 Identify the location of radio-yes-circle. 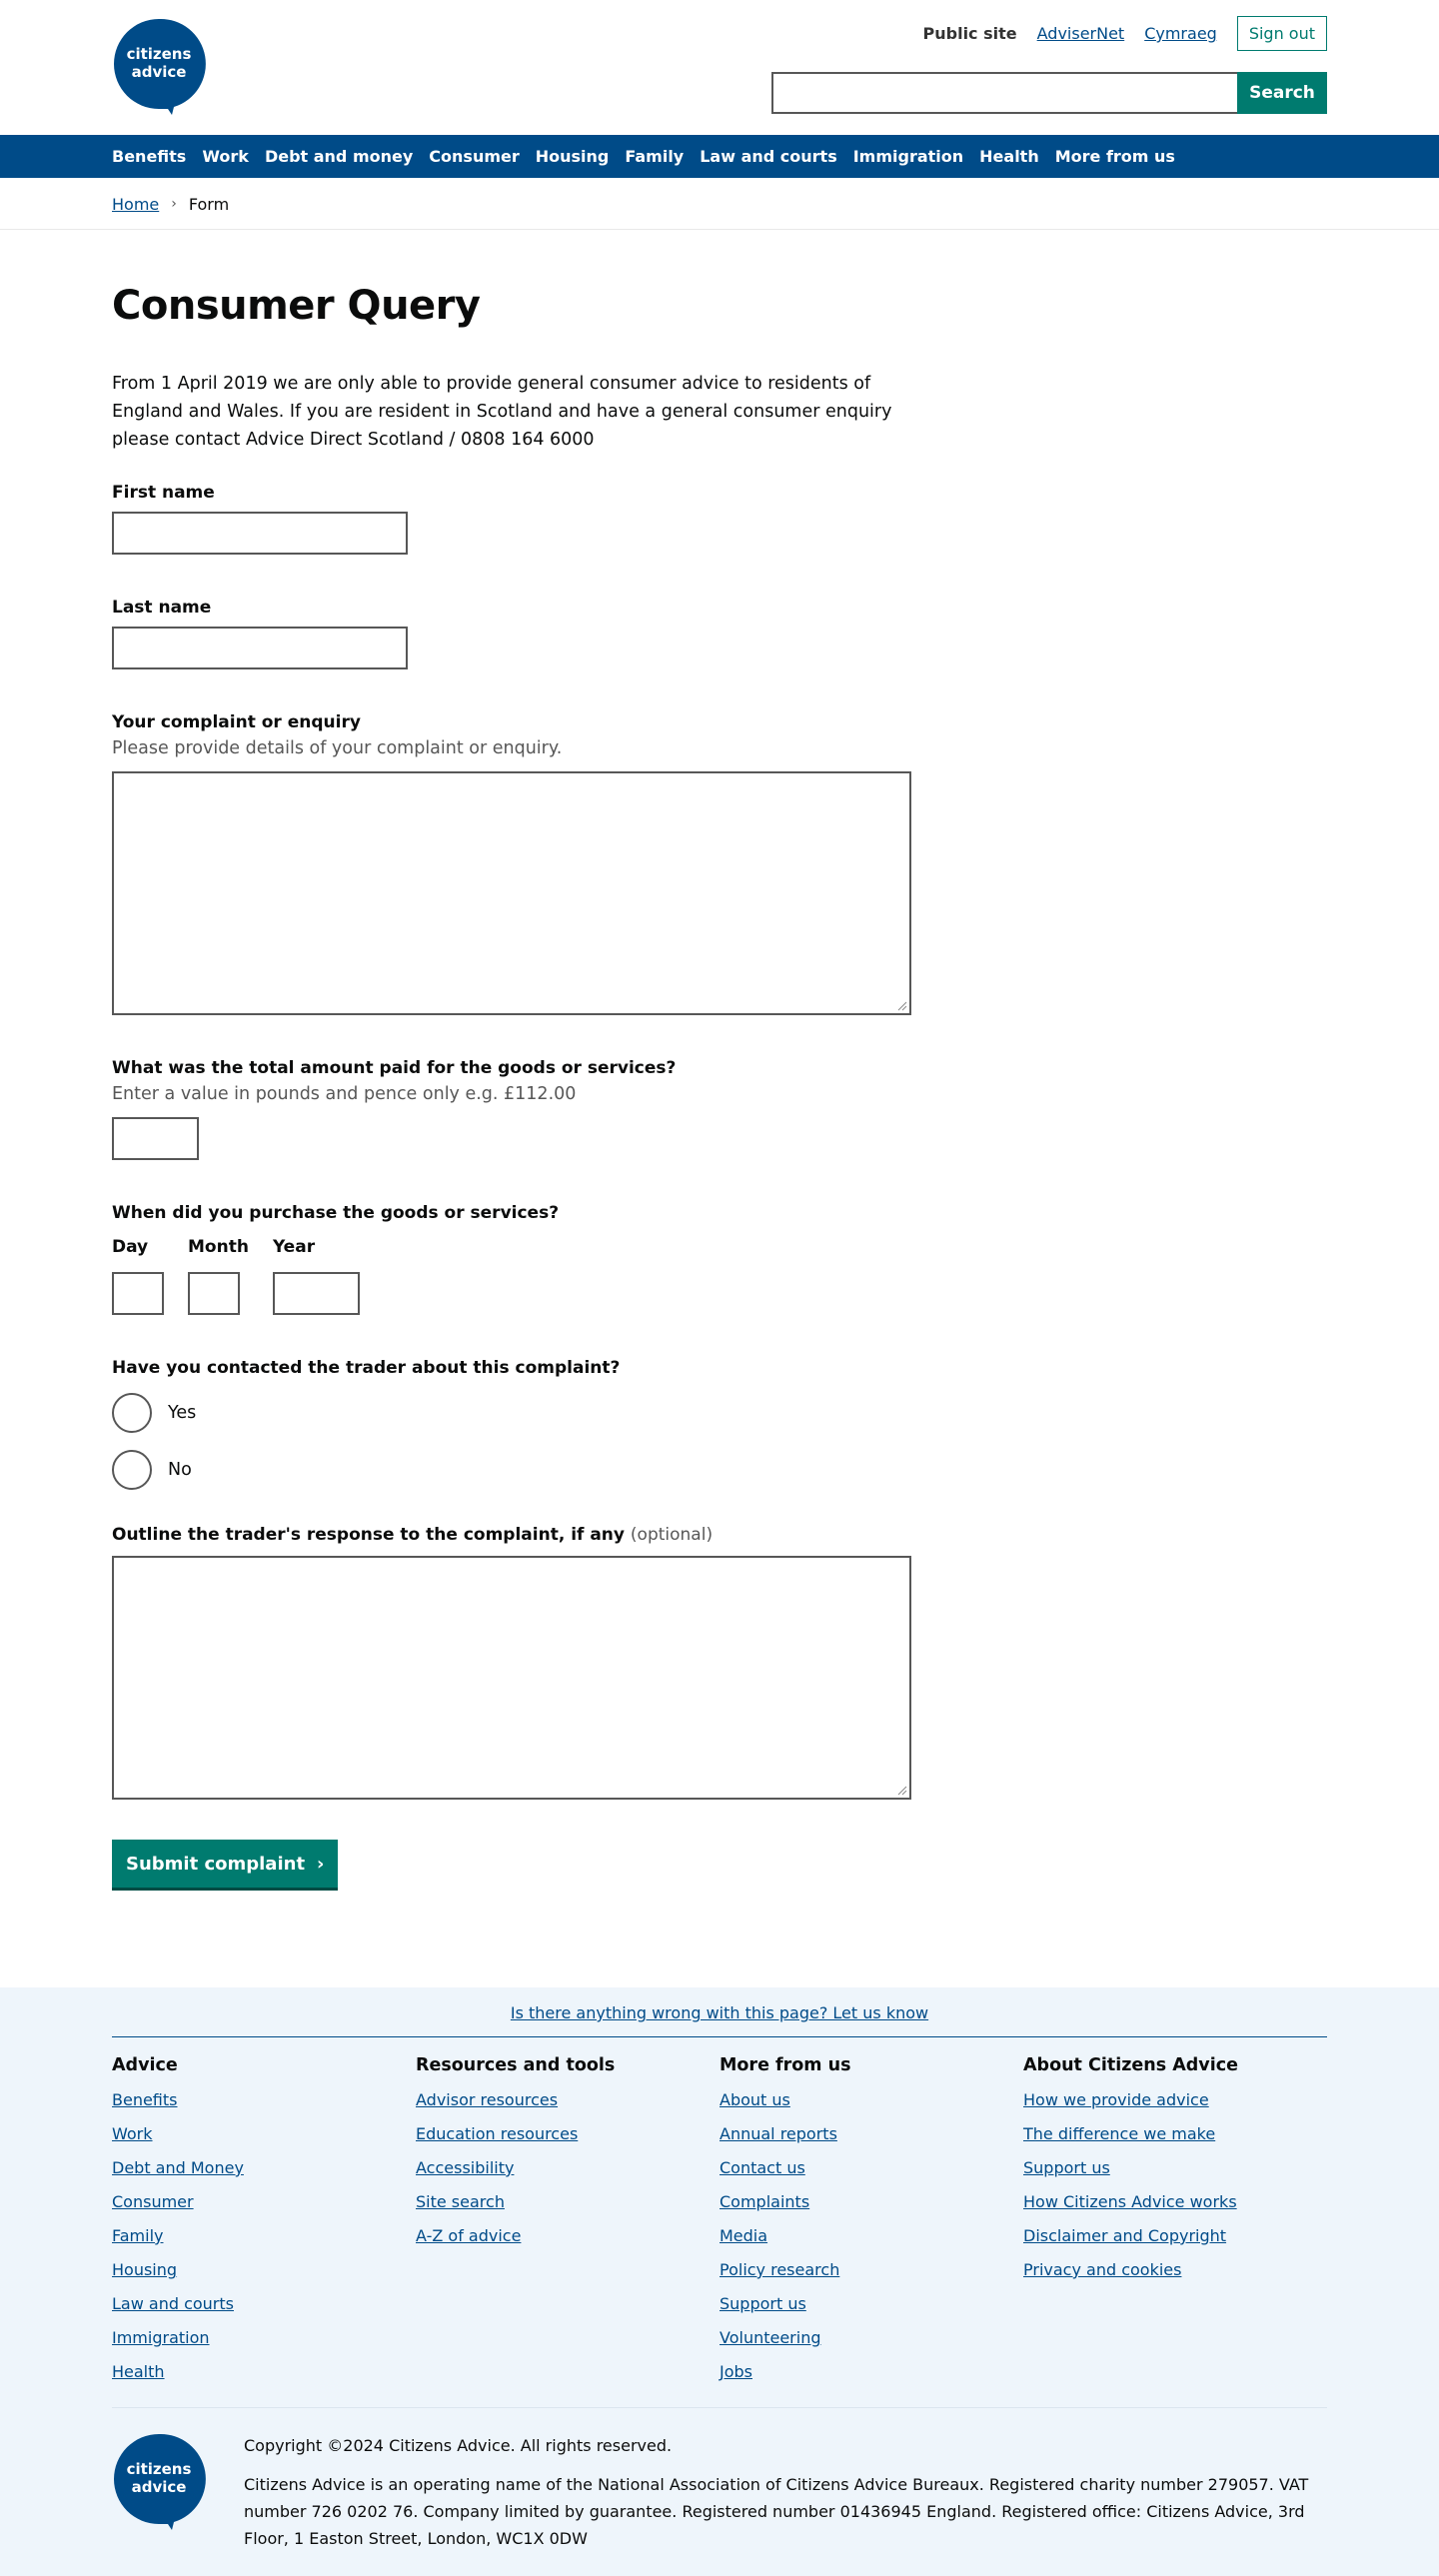
(132, 1413).